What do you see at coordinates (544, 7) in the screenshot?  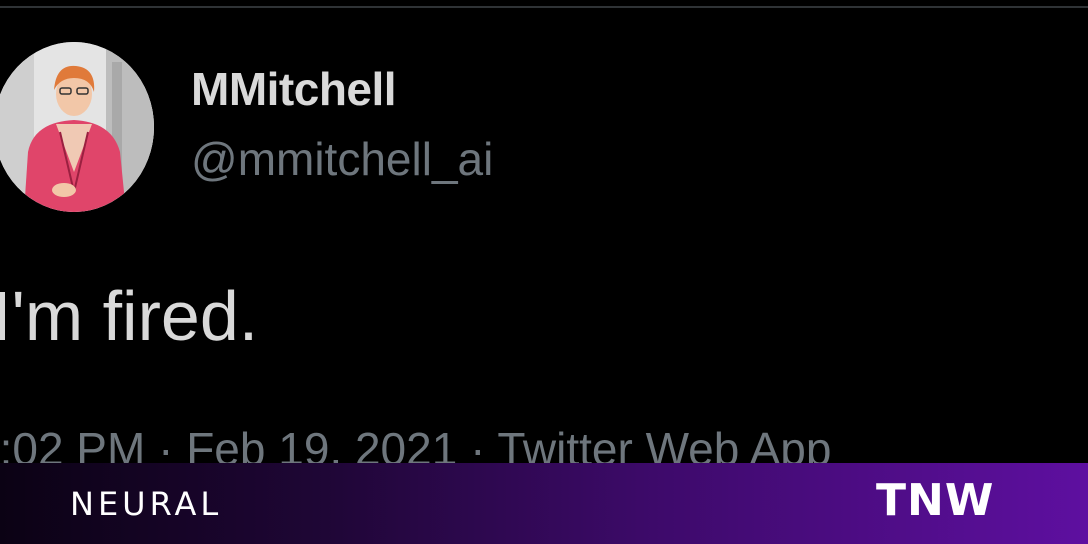 I see `divider` at bounding box center [544, 7].